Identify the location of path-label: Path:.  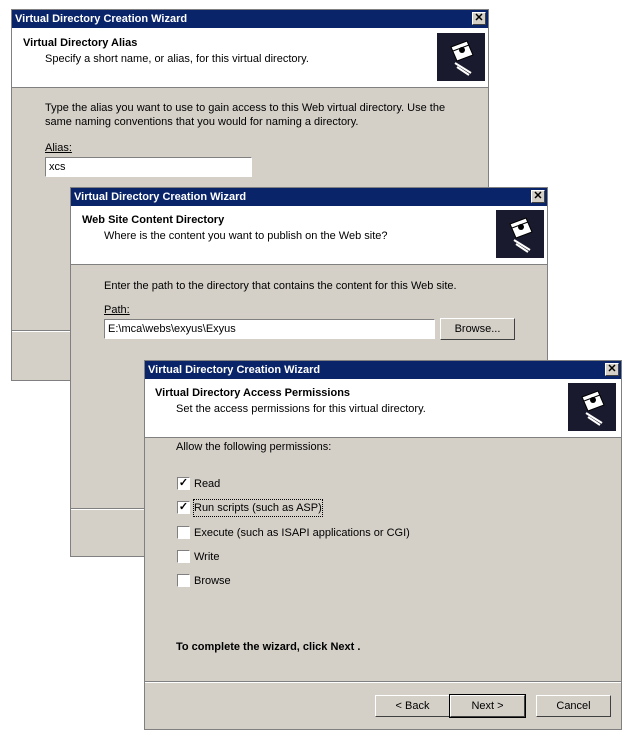
(117, 310).